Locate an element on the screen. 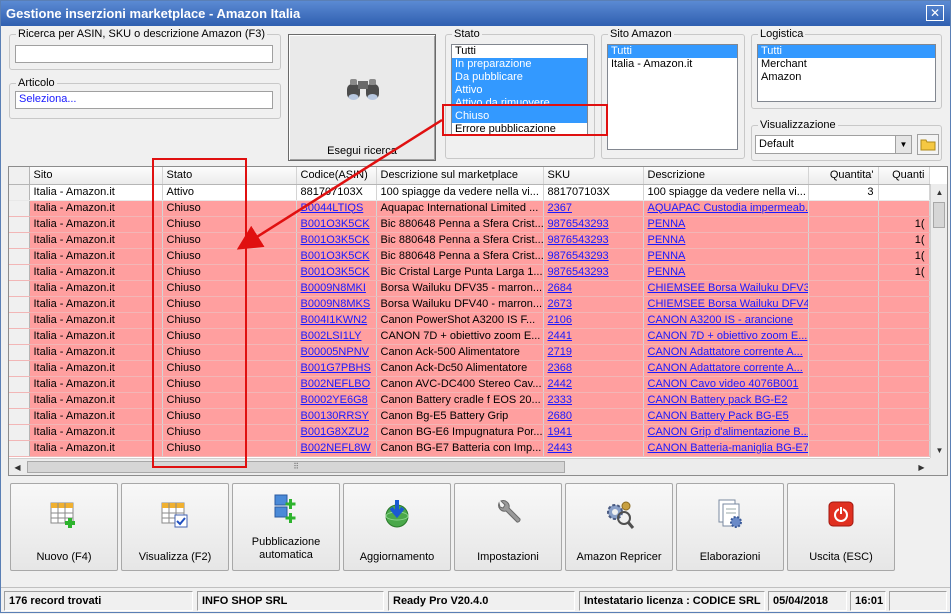  sito-option: Tutti is located at coordinates (672, 51).